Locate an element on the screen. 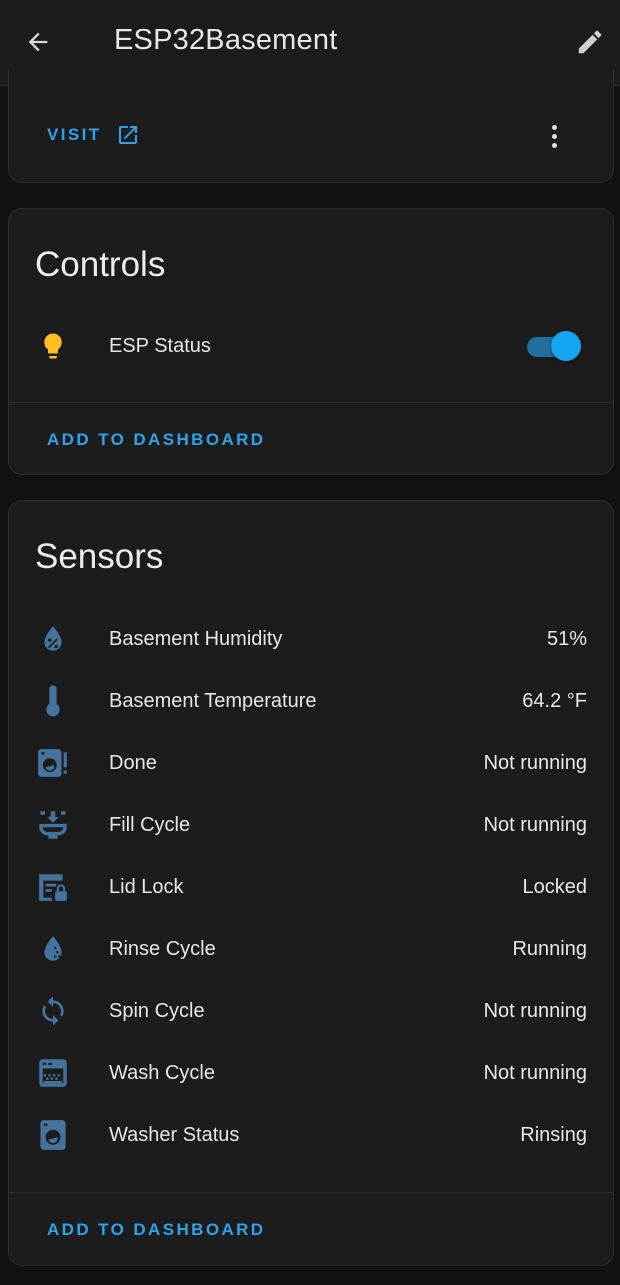 The width and height of the screenshot is (620, 1285). esp-status-toggle is located at coordinates (554, 346).